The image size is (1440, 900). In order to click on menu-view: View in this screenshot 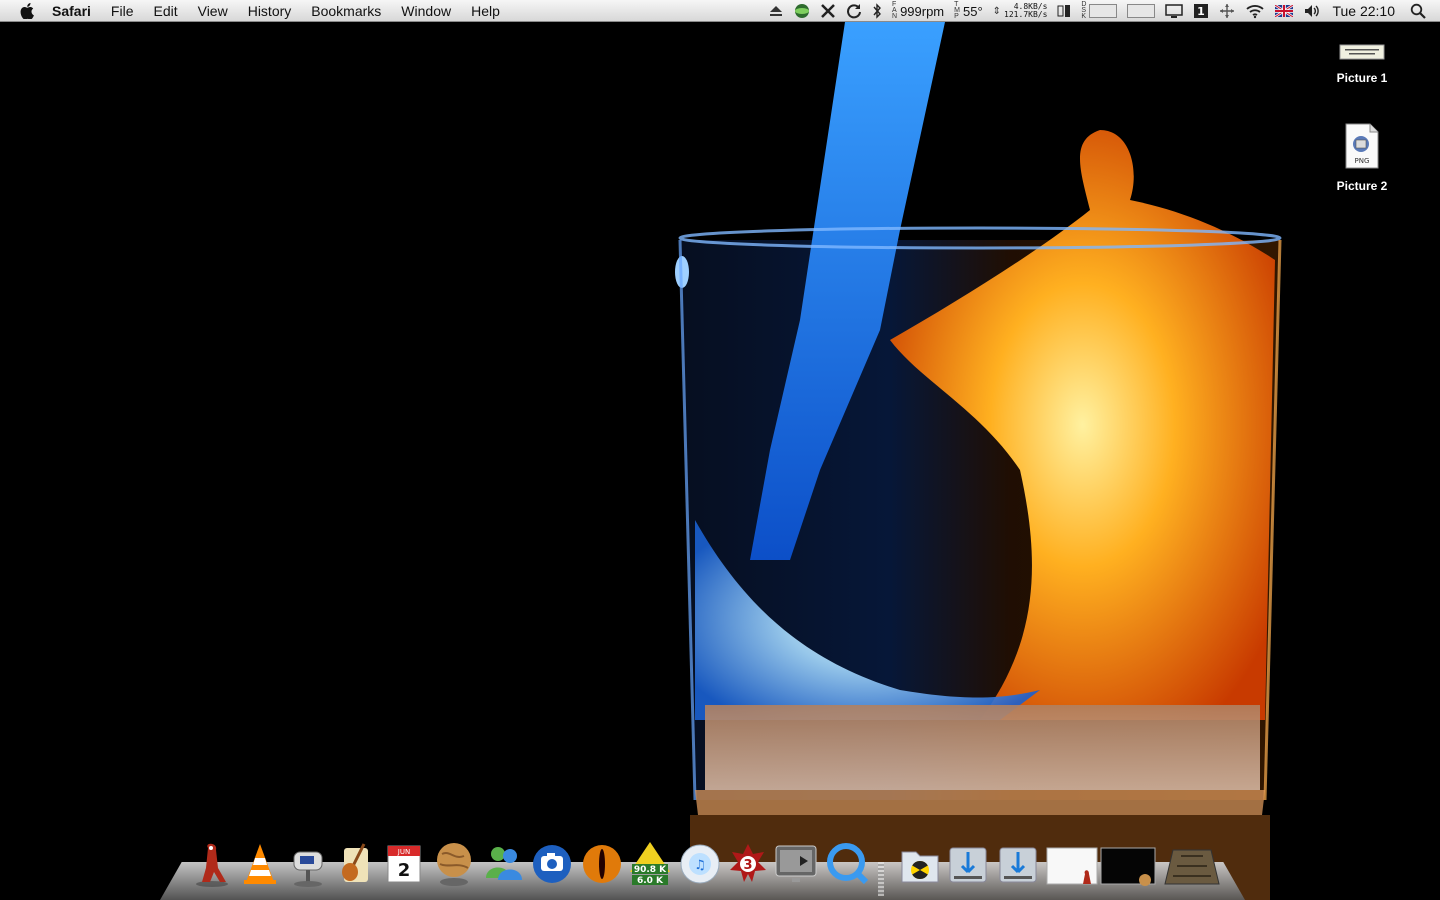, I will do `click(213, 11)`.